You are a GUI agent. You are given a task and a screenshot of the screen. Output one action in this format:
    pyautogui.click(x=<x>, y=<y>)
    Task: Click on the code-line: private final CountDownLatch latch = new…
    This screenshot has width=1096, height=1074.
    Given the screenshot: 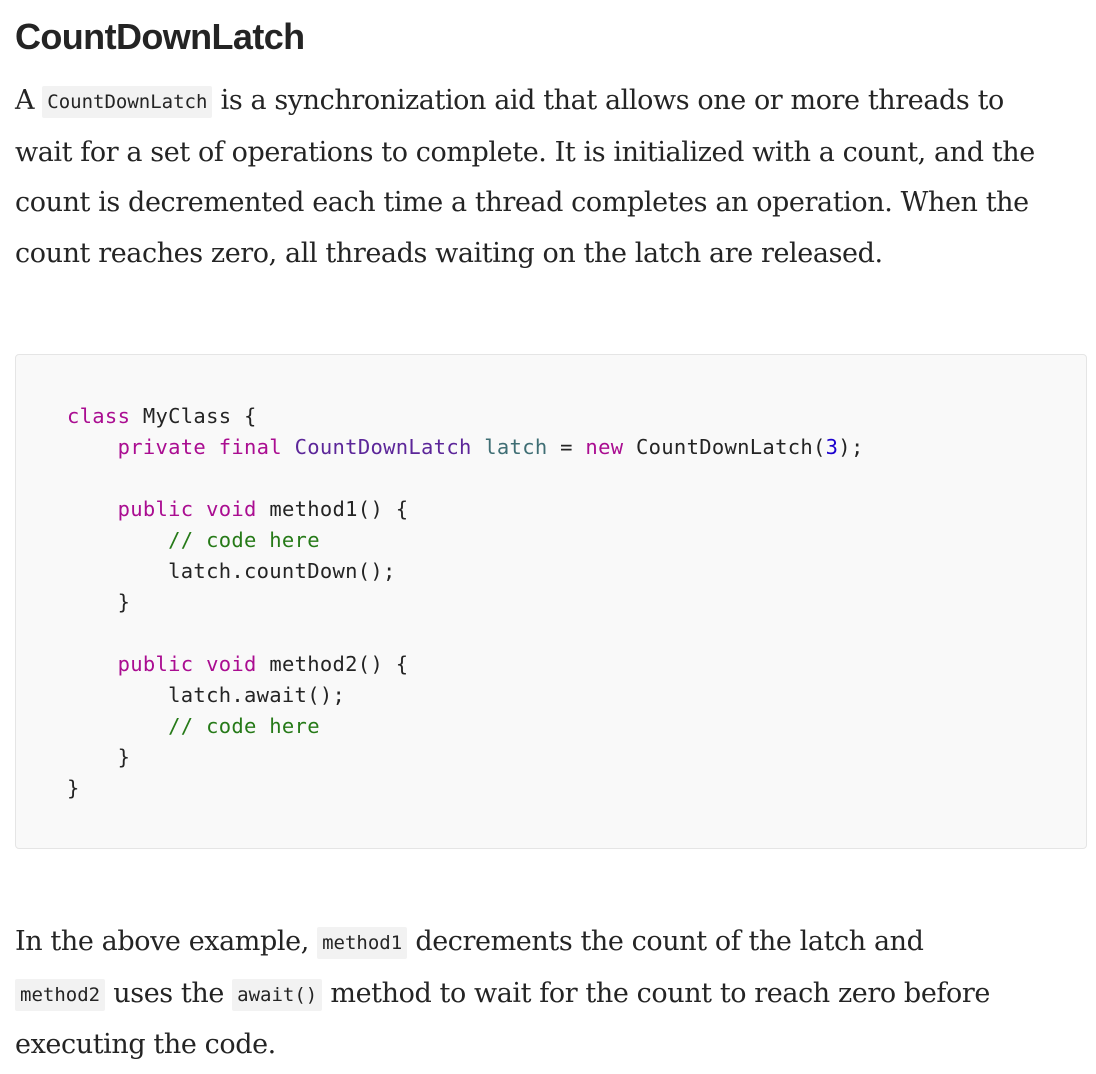 What is the action you would take?
    pyautogui.click(x=490, y=447)
    